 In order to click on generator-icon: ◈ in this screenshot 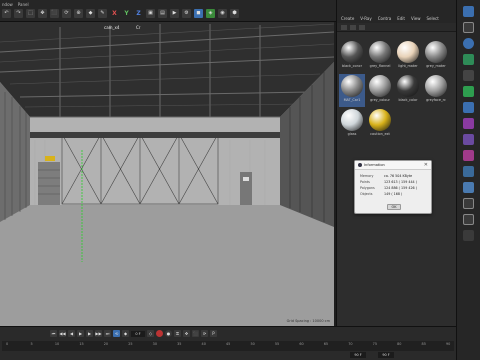, I will do `click(210, 13)`.